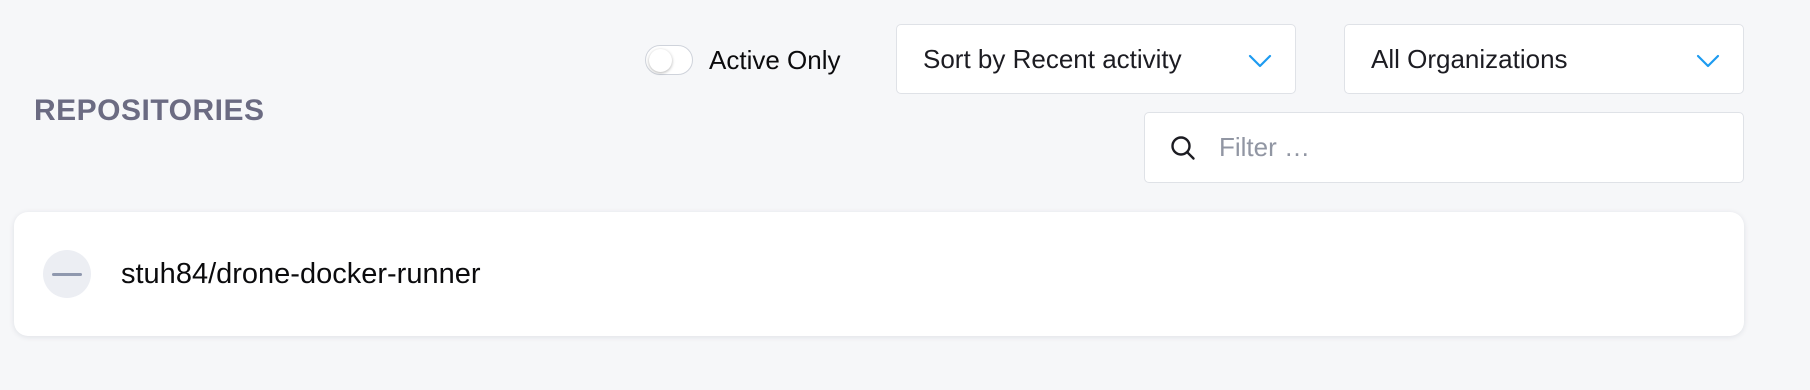  I want to click on toggle-switch, so click(669, 60).